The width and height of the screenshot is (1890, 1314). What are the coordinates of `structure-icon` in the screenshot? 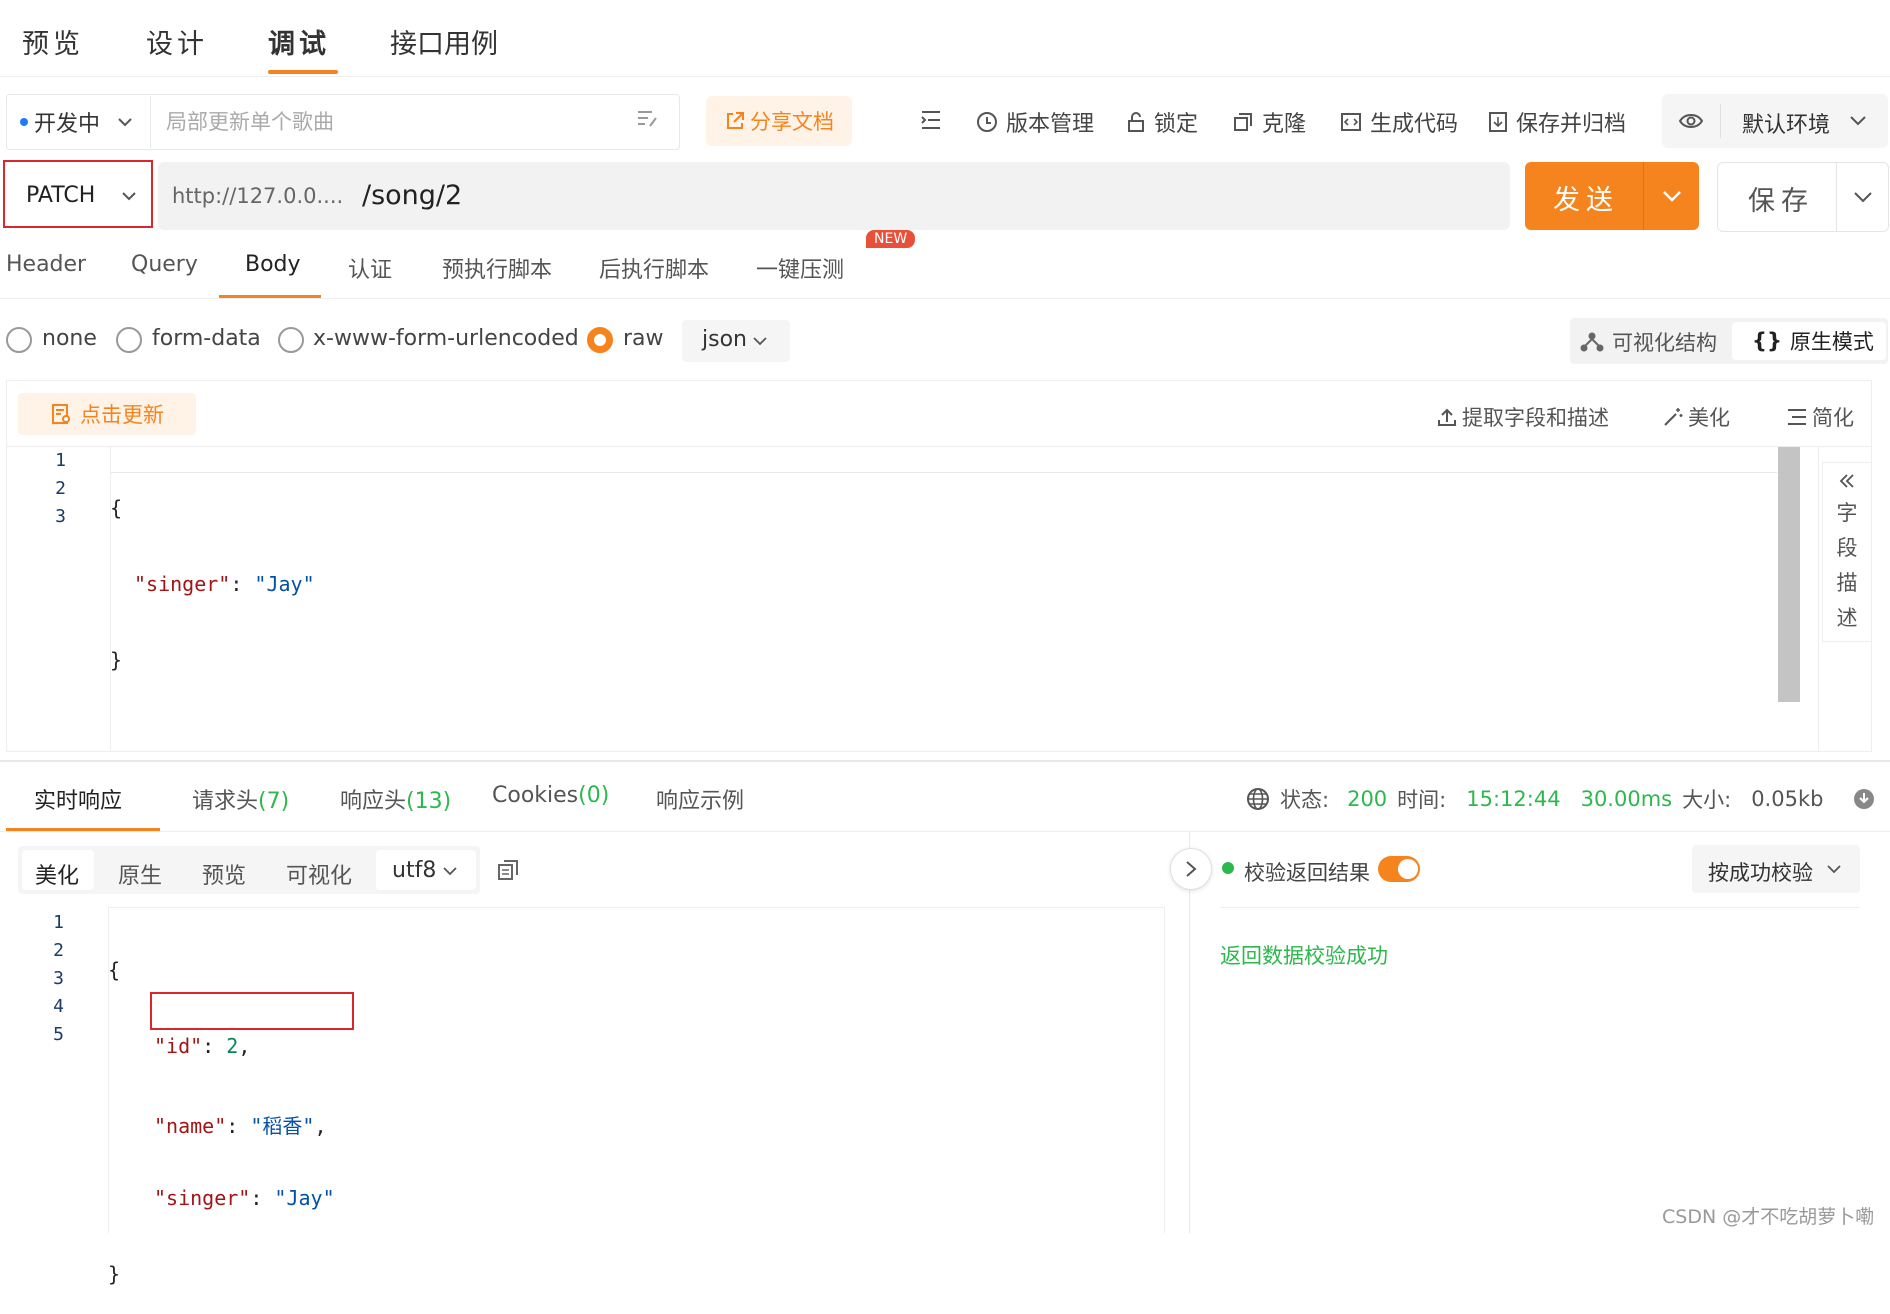 It's located at (1592, 342).